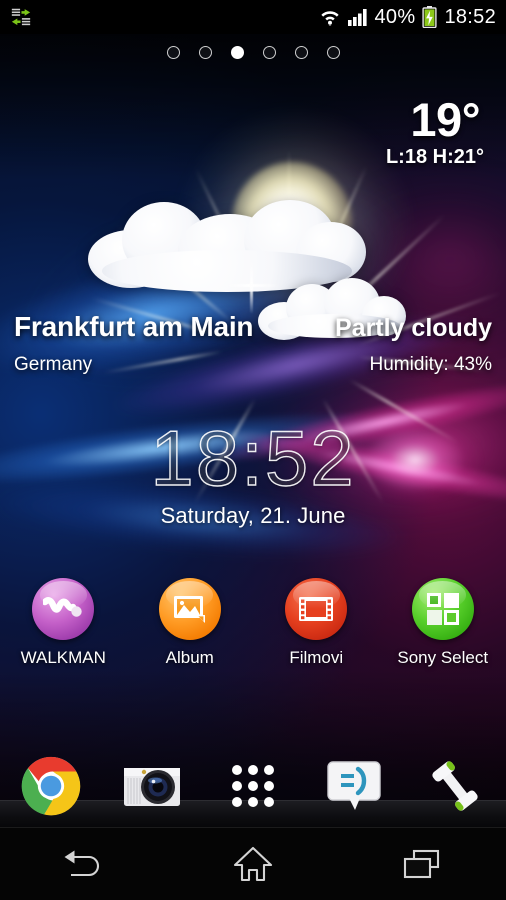 Image resolution: width=506 pixels, height=900 pixels. I want to click on clock-widget: 18:52 Saturday, 21. June, so click(253, 471).